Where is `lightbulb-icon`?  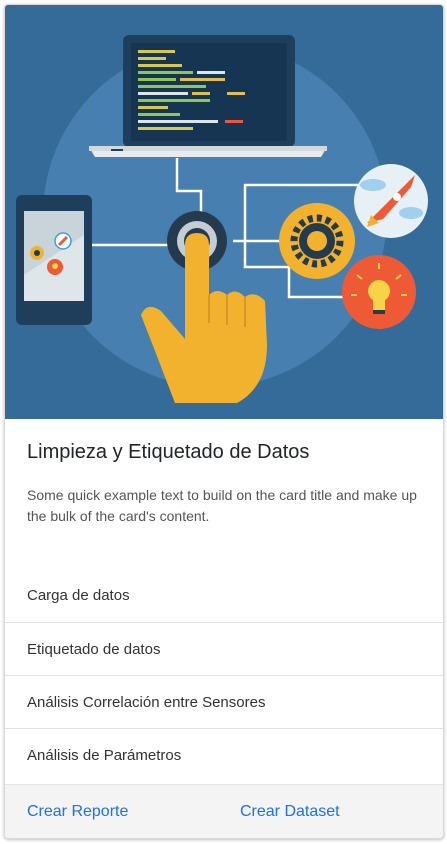 lightbulb-icon is located at coordinates (379, 292).